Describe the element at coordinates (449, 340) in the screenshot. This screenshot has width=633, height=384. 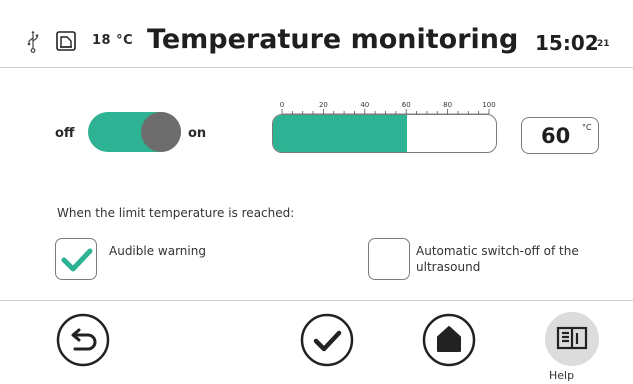
I see `home-button` at that location.